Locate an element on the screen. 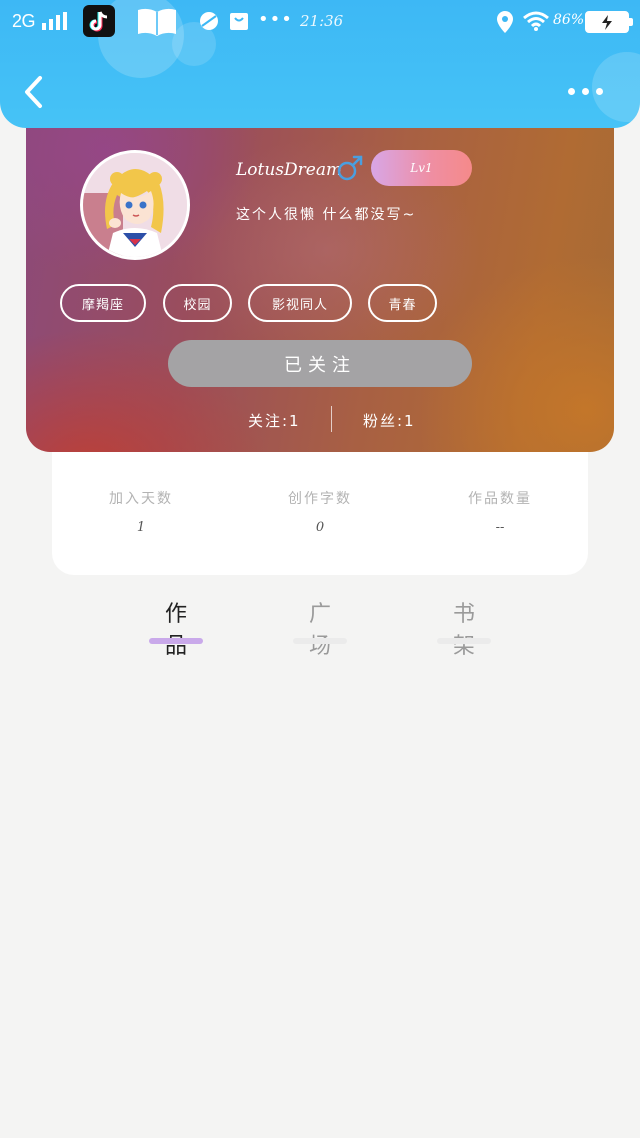 The image size is (640, 1138). stat-label: 创作字数 is located at coordinates (320, 499).